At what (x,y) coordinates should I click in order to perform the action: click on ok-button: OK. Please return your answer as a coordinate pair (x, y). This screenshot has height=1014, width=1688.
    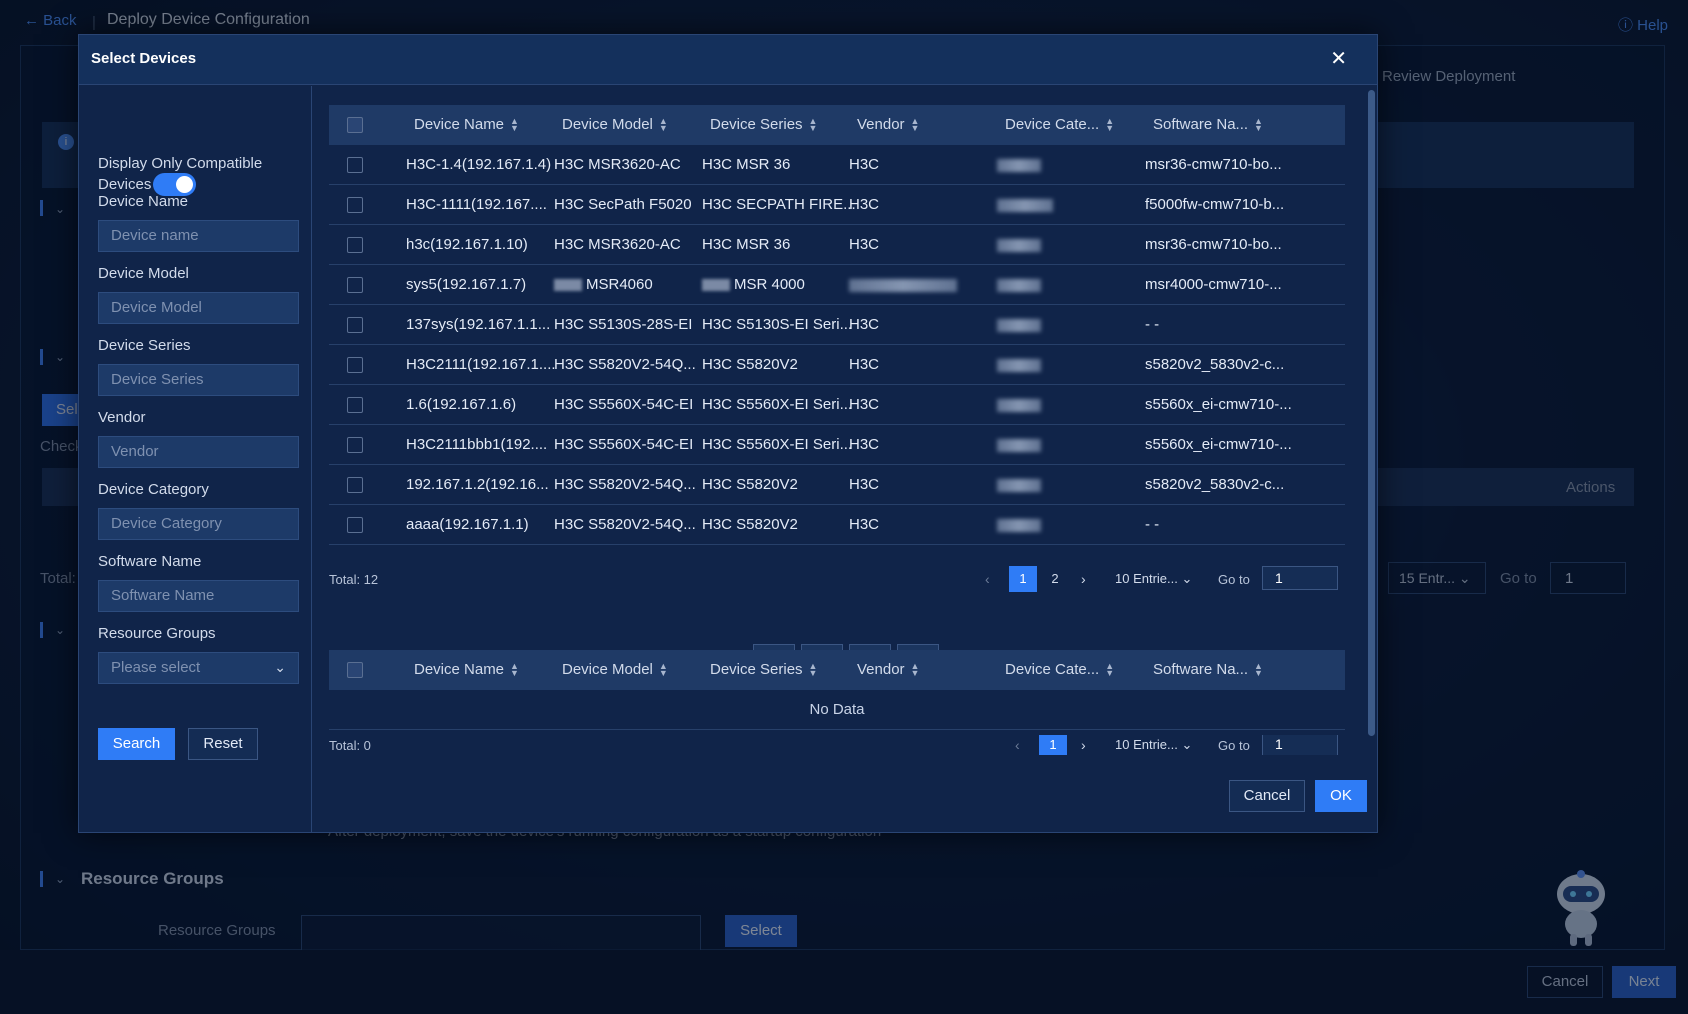
    Looking at the image, I should click on (1341, 796).